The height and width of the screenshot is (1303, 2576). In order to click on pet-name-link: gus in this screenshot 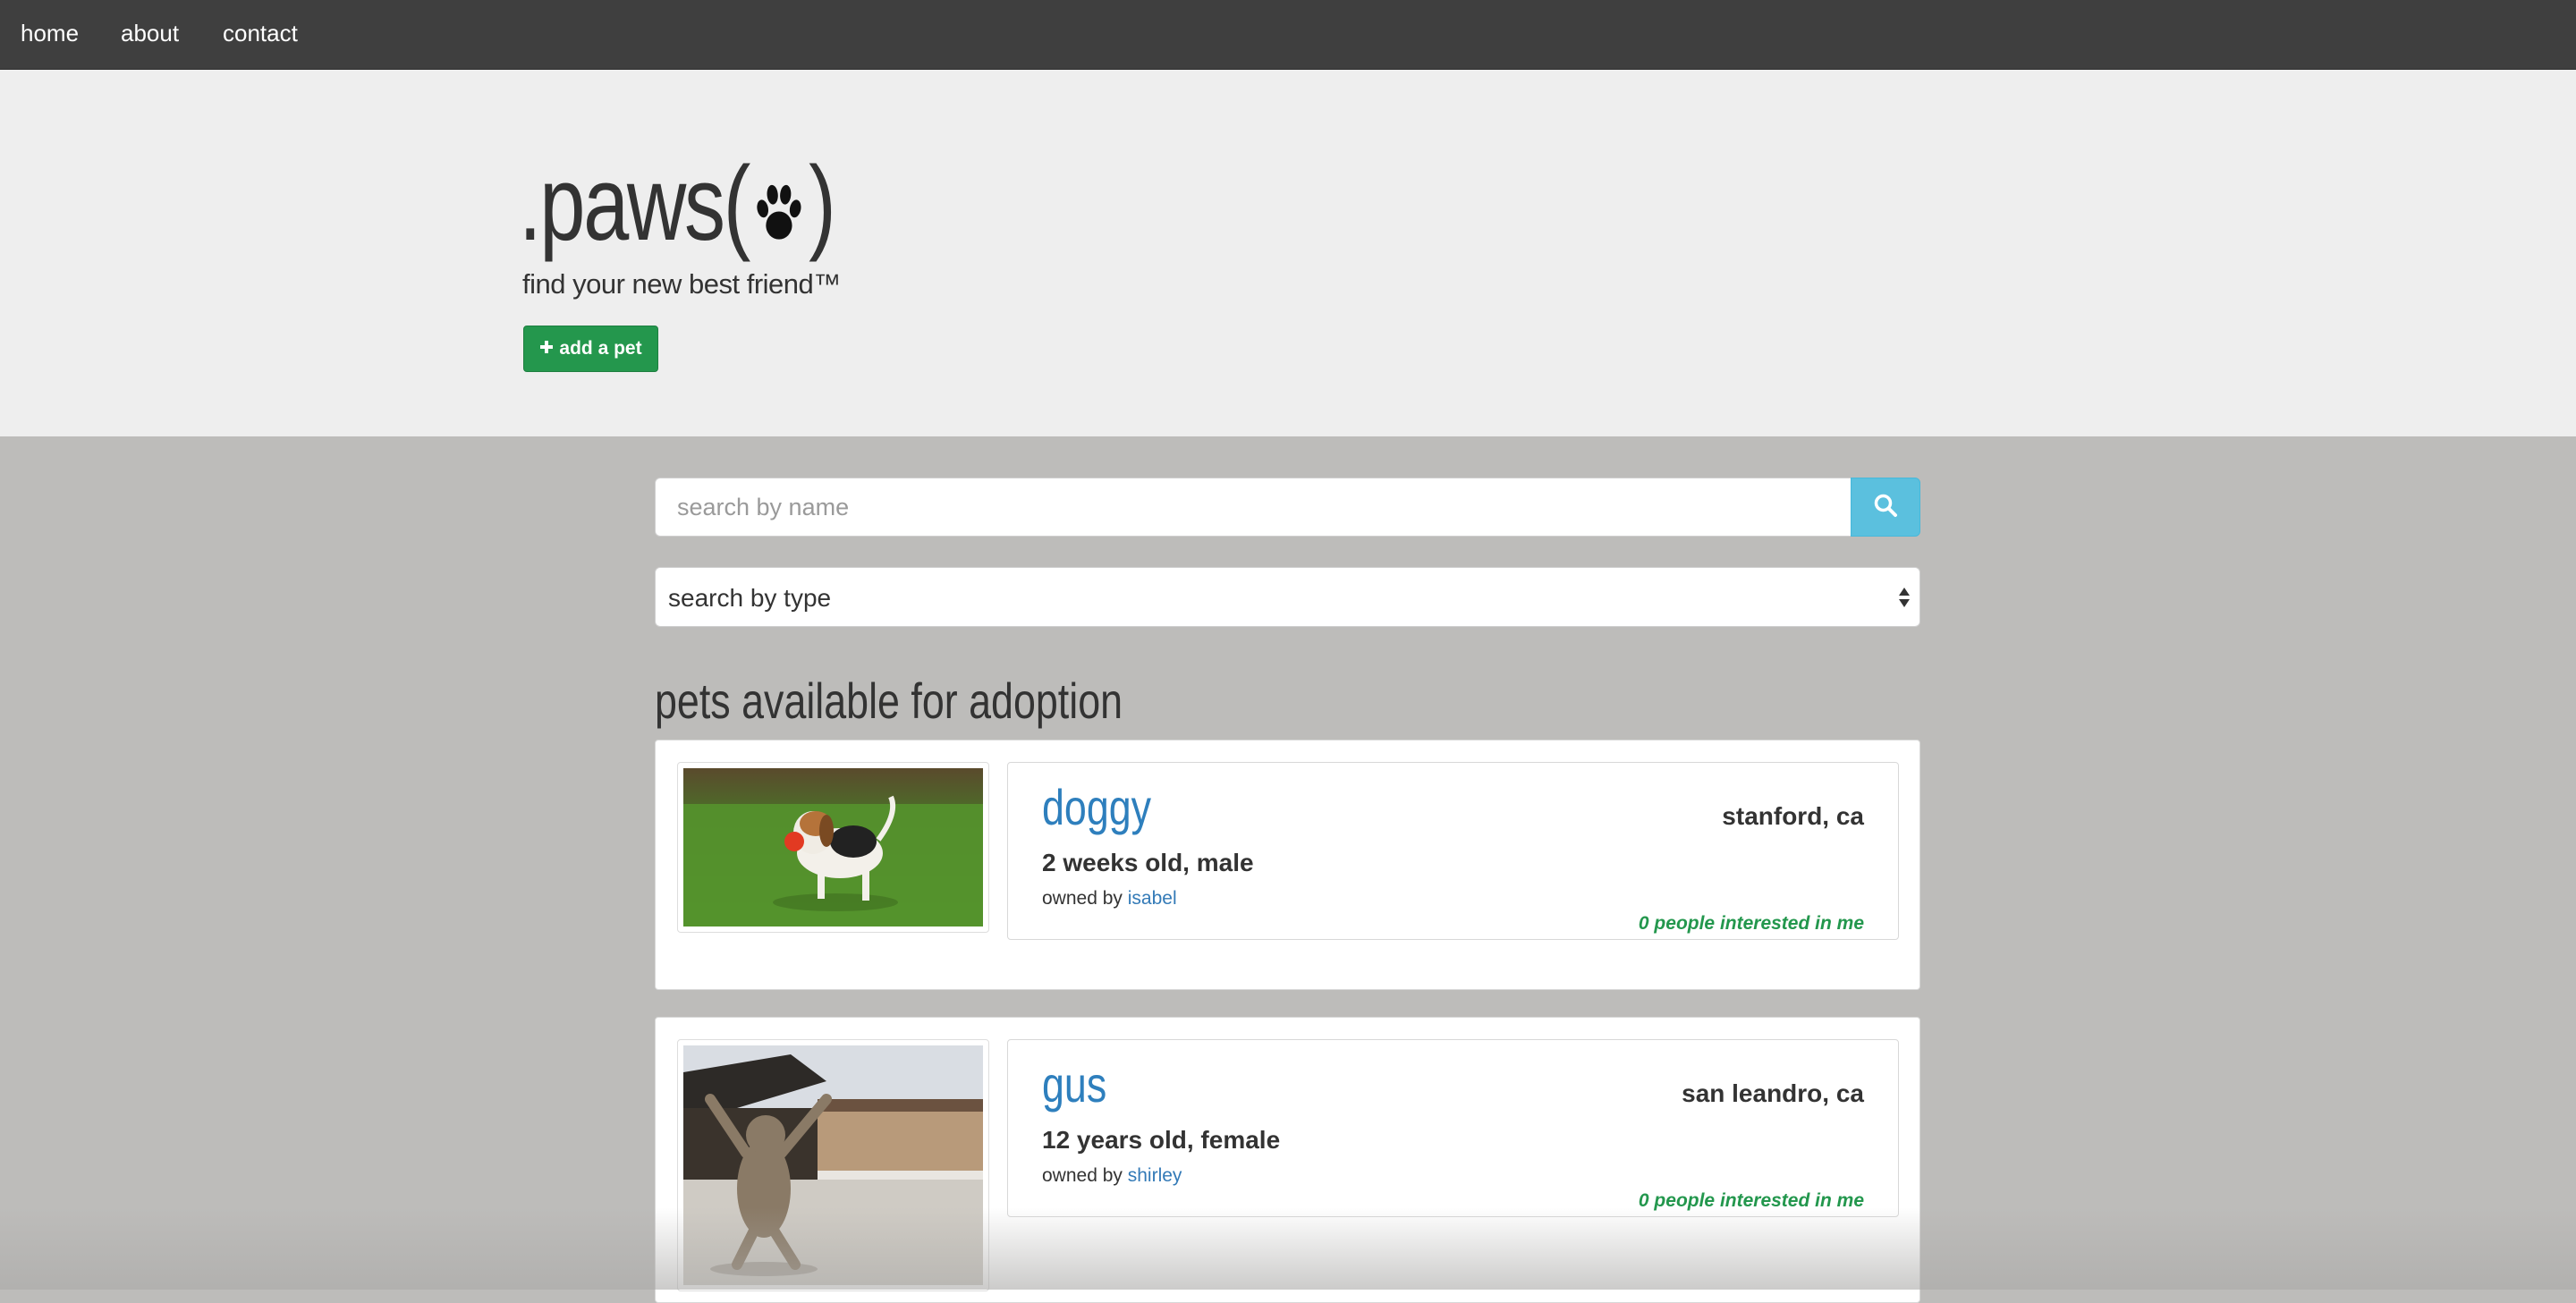, I will do `click(1074, 1085)`.